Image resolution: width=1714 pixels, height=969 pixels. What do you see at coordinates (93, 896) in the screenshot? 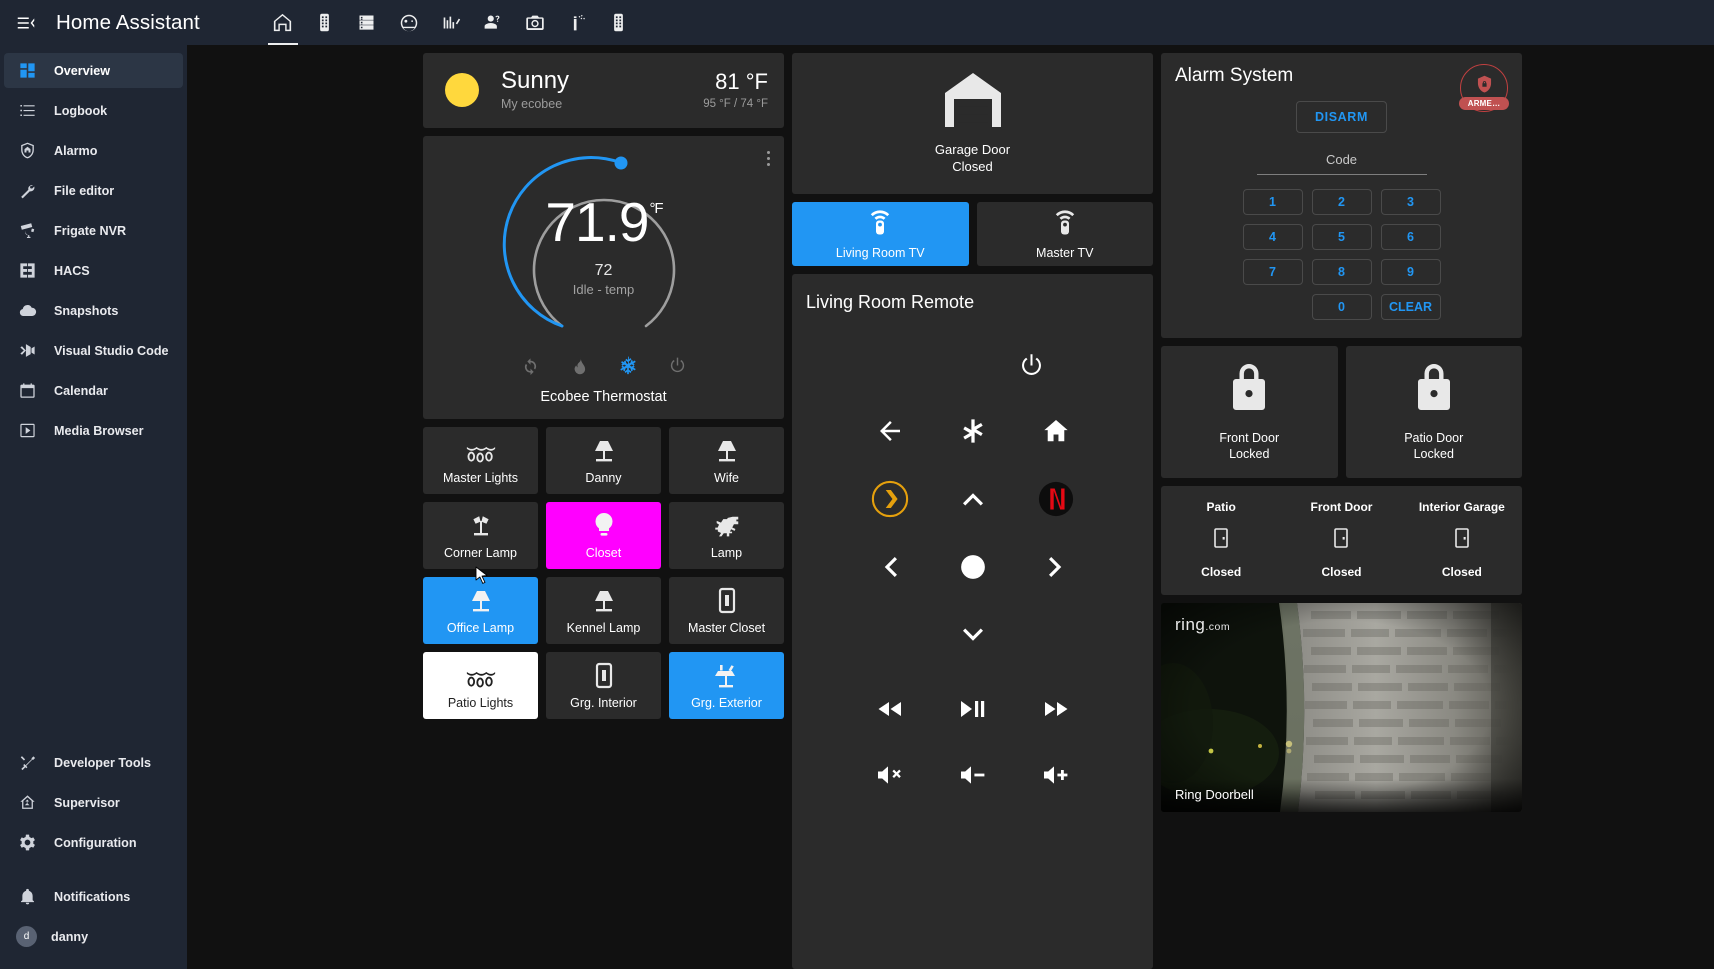
I see `sidebar-item-notifications: Notifications` at bounding box center [93, 896].